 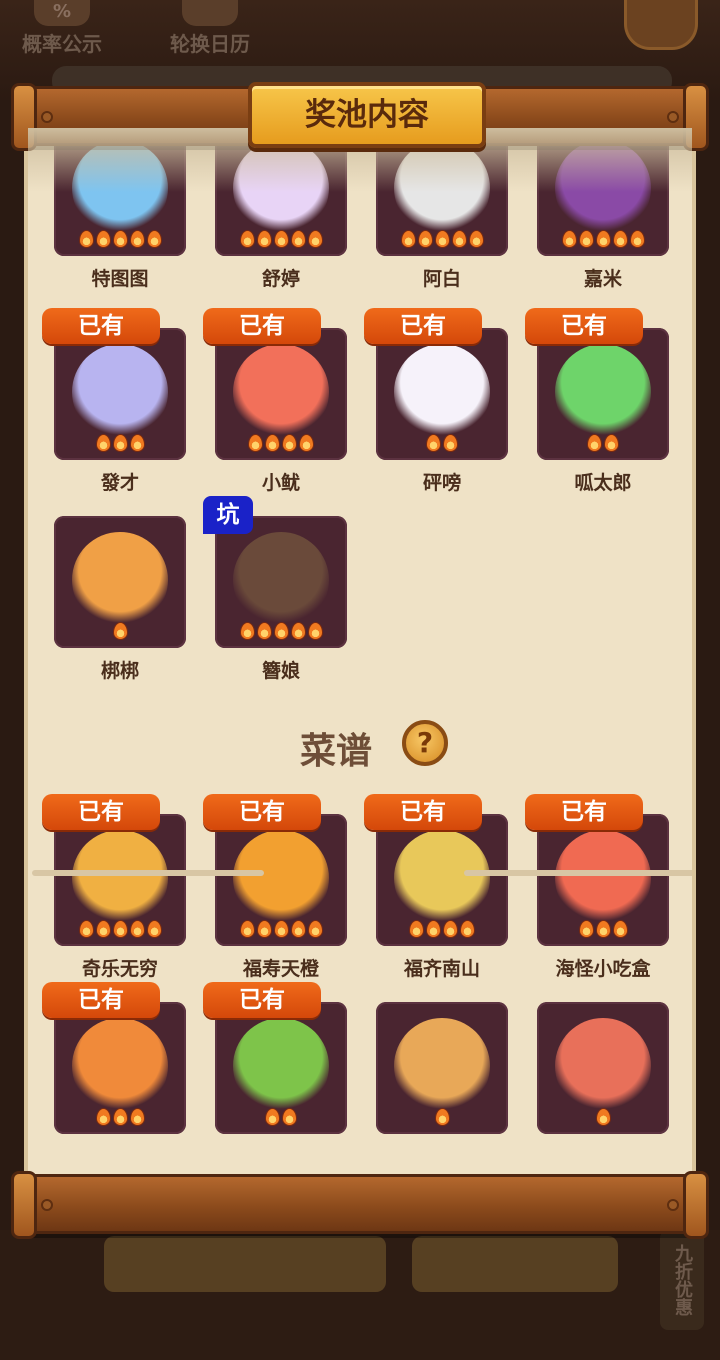 What do you see at coordinates (603, 483) in the screenshot?
I see `character-name: 呱太郎` at bounding box center [603, 483].